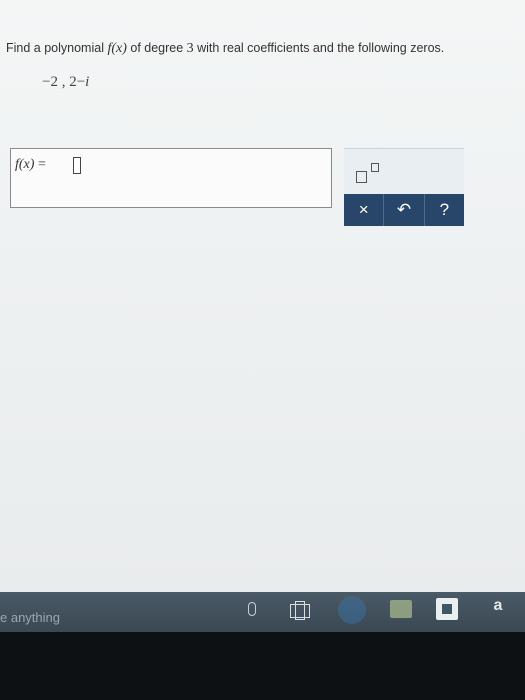 The image size is (525, 700). What do you see at coordinates (262, 612) in the screenshot?
I see `windows-taskbar: e anything a` at bounding box center [262, 612].